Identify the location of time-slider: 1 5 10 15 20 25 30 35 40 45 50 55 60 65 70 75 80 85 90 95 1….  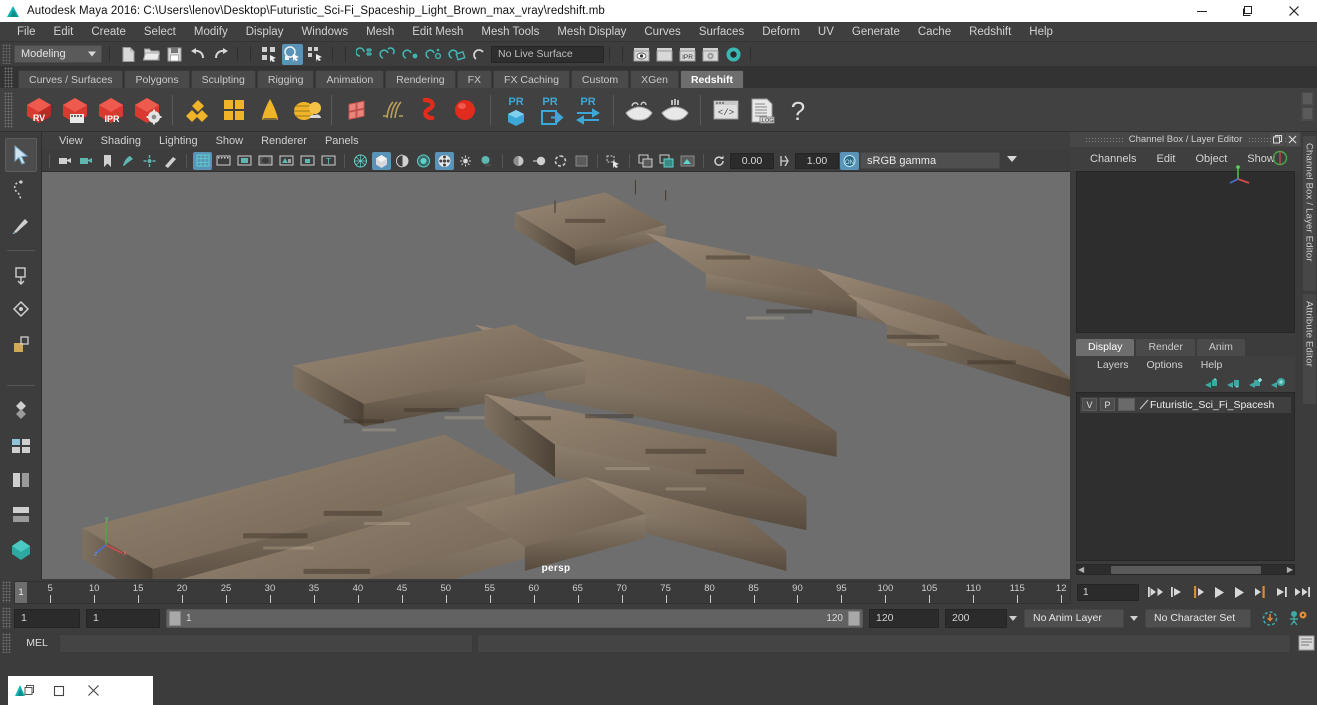
(542, 592).